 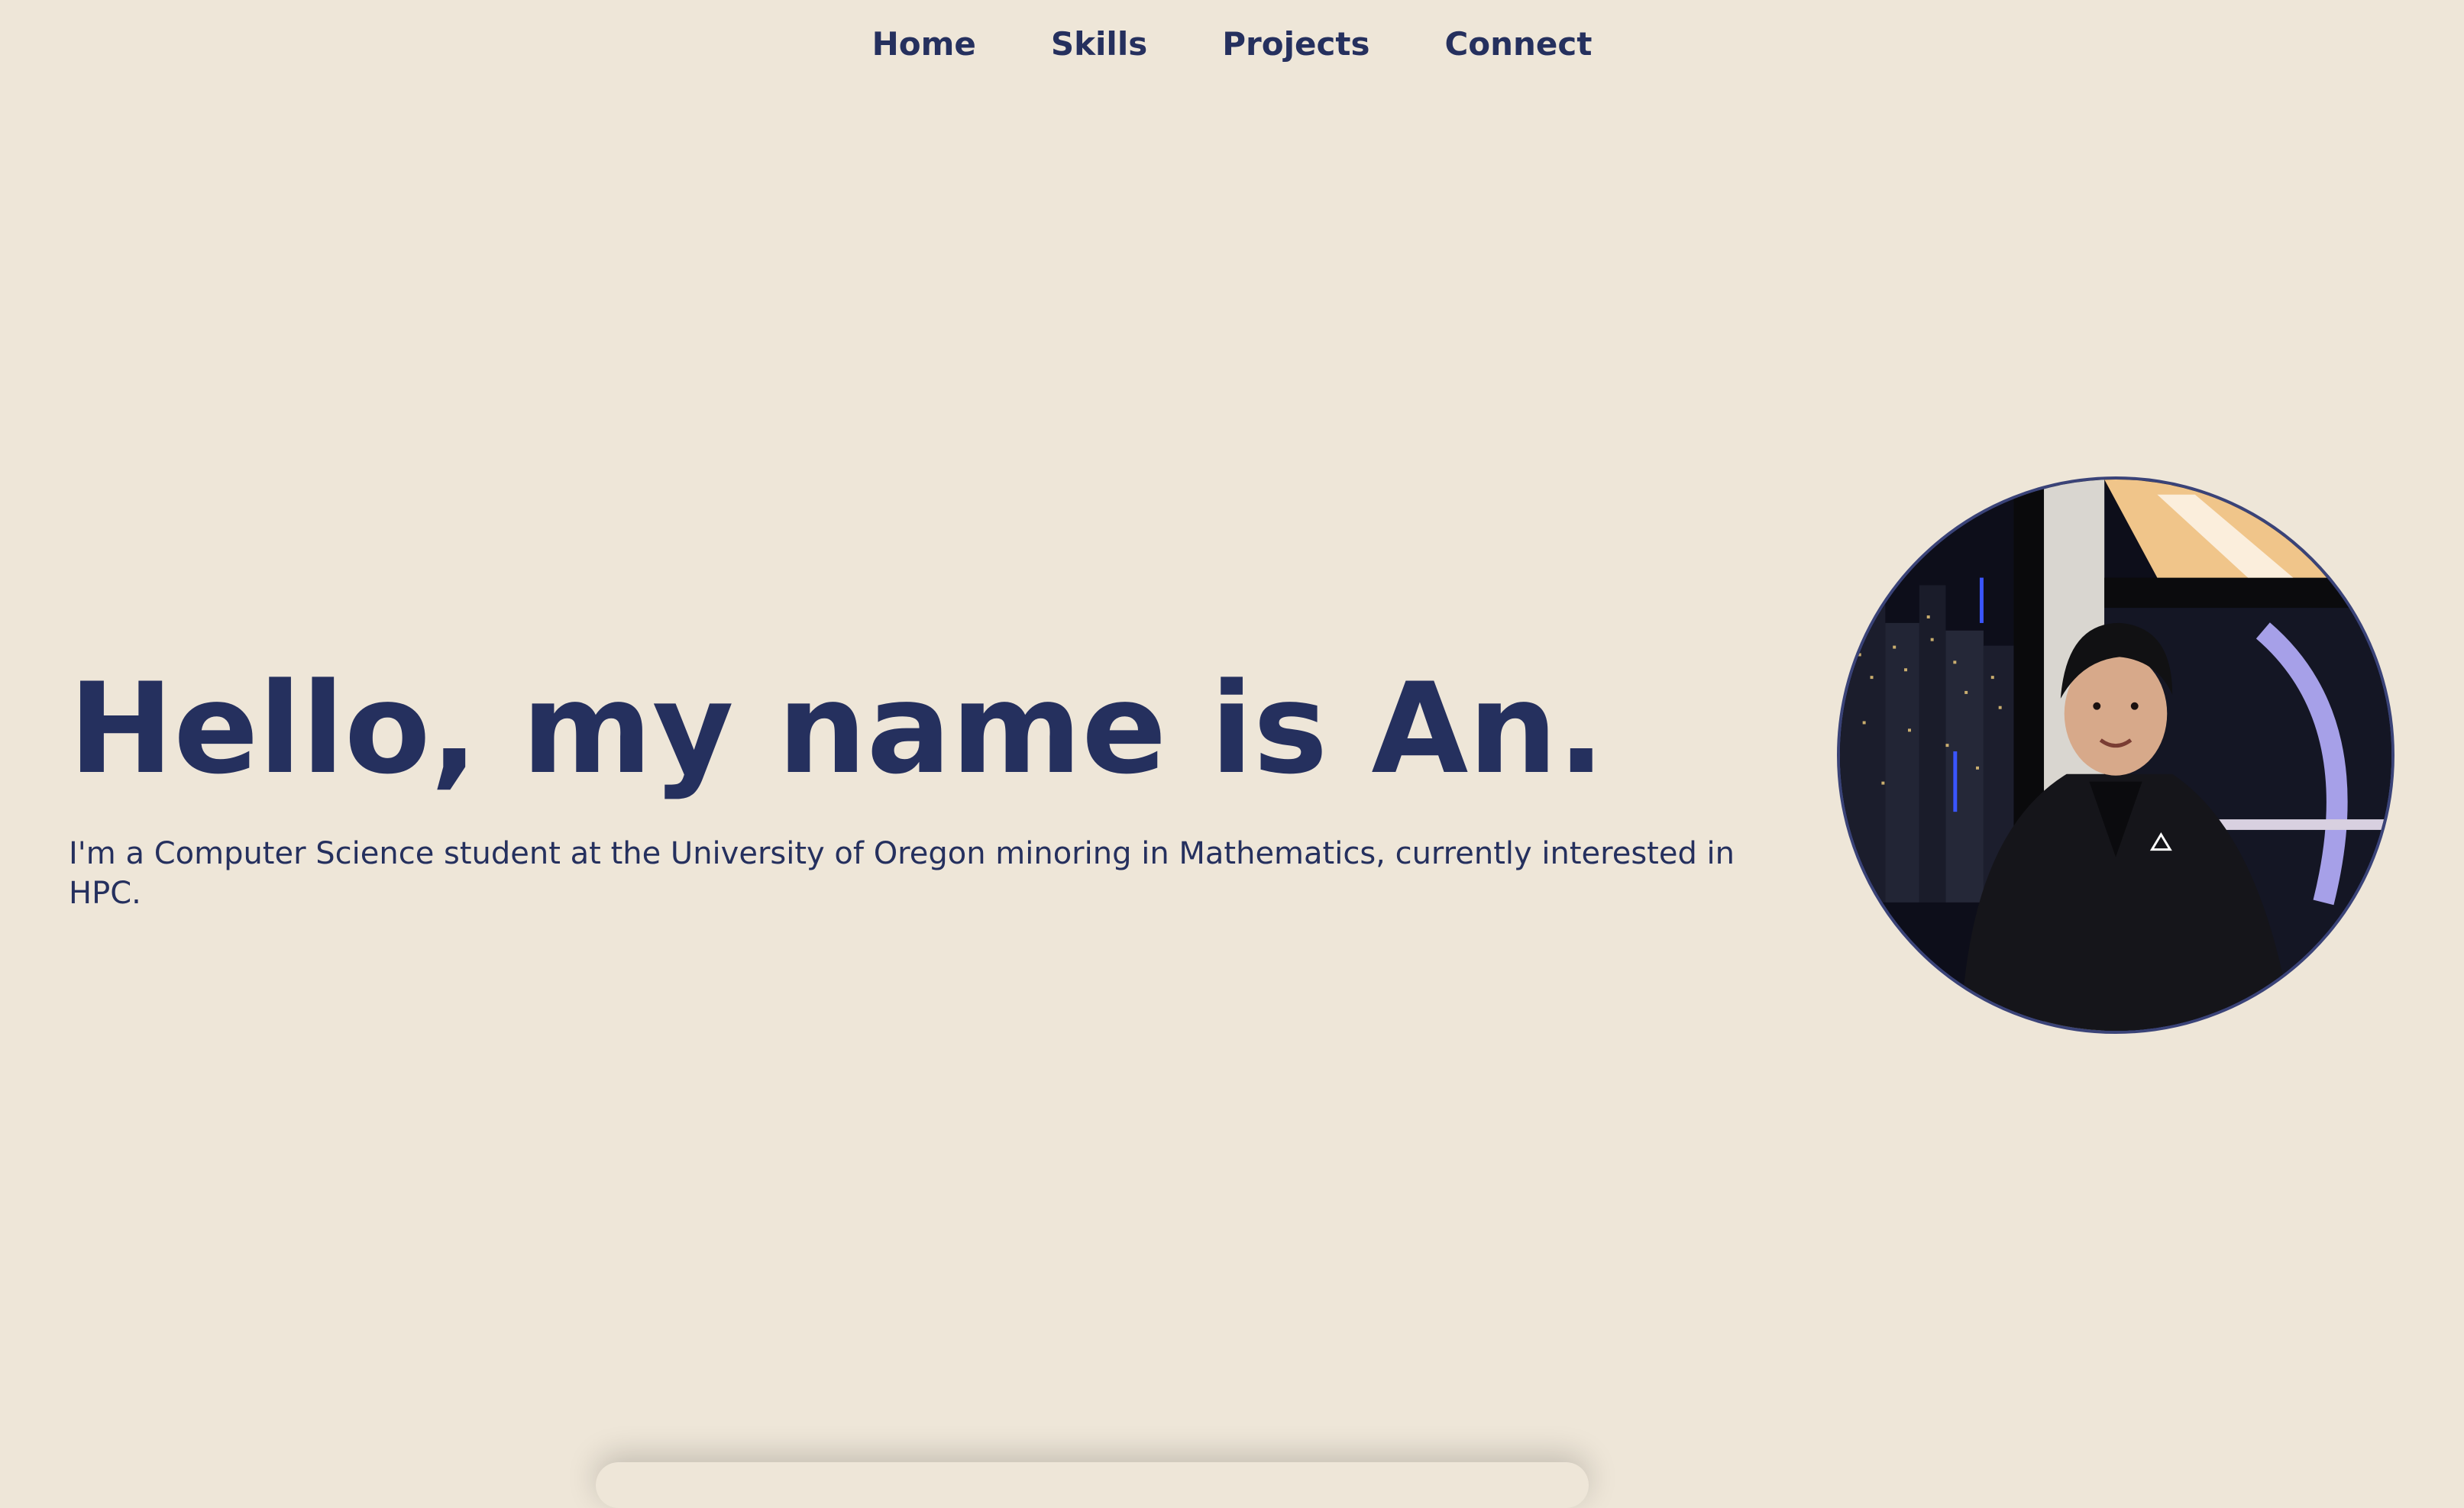 I want to click on top-nav: Home Skills Projects Connect, so click(x=1232, y=44).